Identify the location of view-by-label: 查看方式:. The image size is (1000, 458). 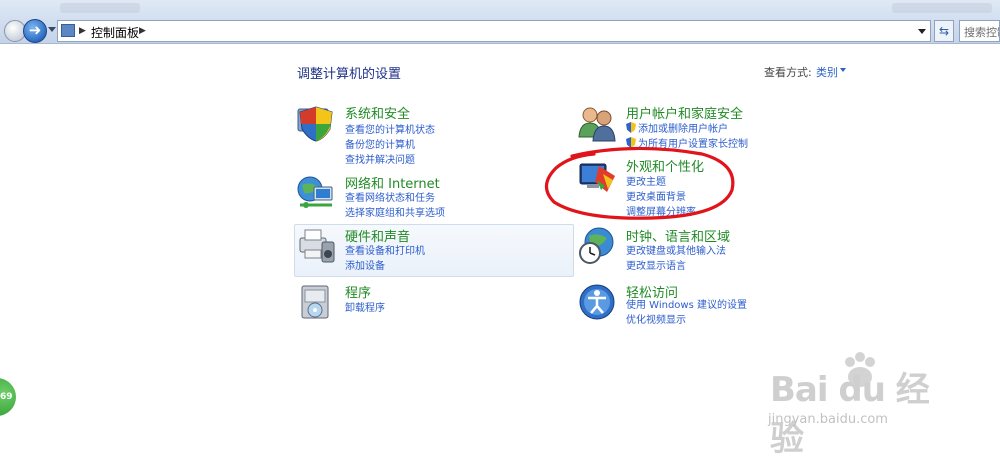
(788, 72).